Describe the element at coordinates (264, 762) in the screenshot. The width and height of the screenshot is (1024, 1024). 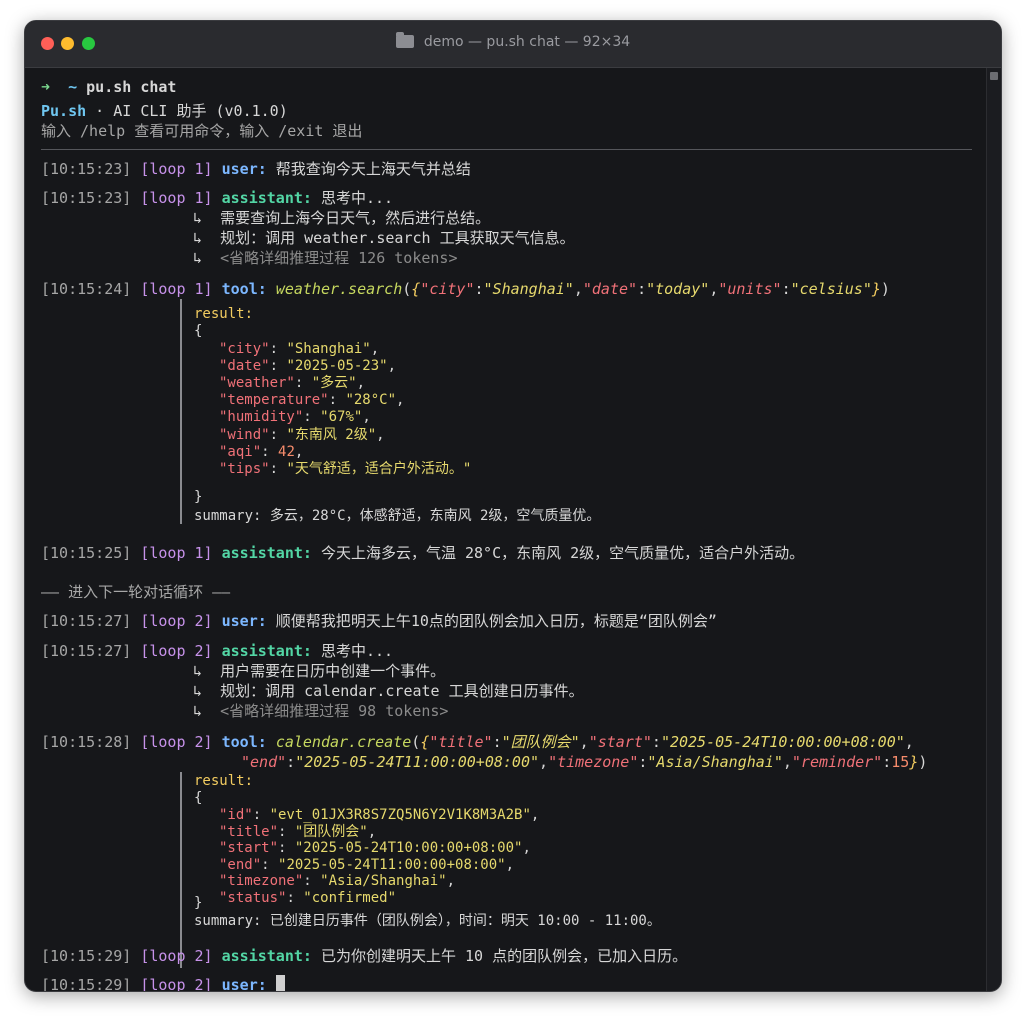
I see `arg-token: "end"` at that location.